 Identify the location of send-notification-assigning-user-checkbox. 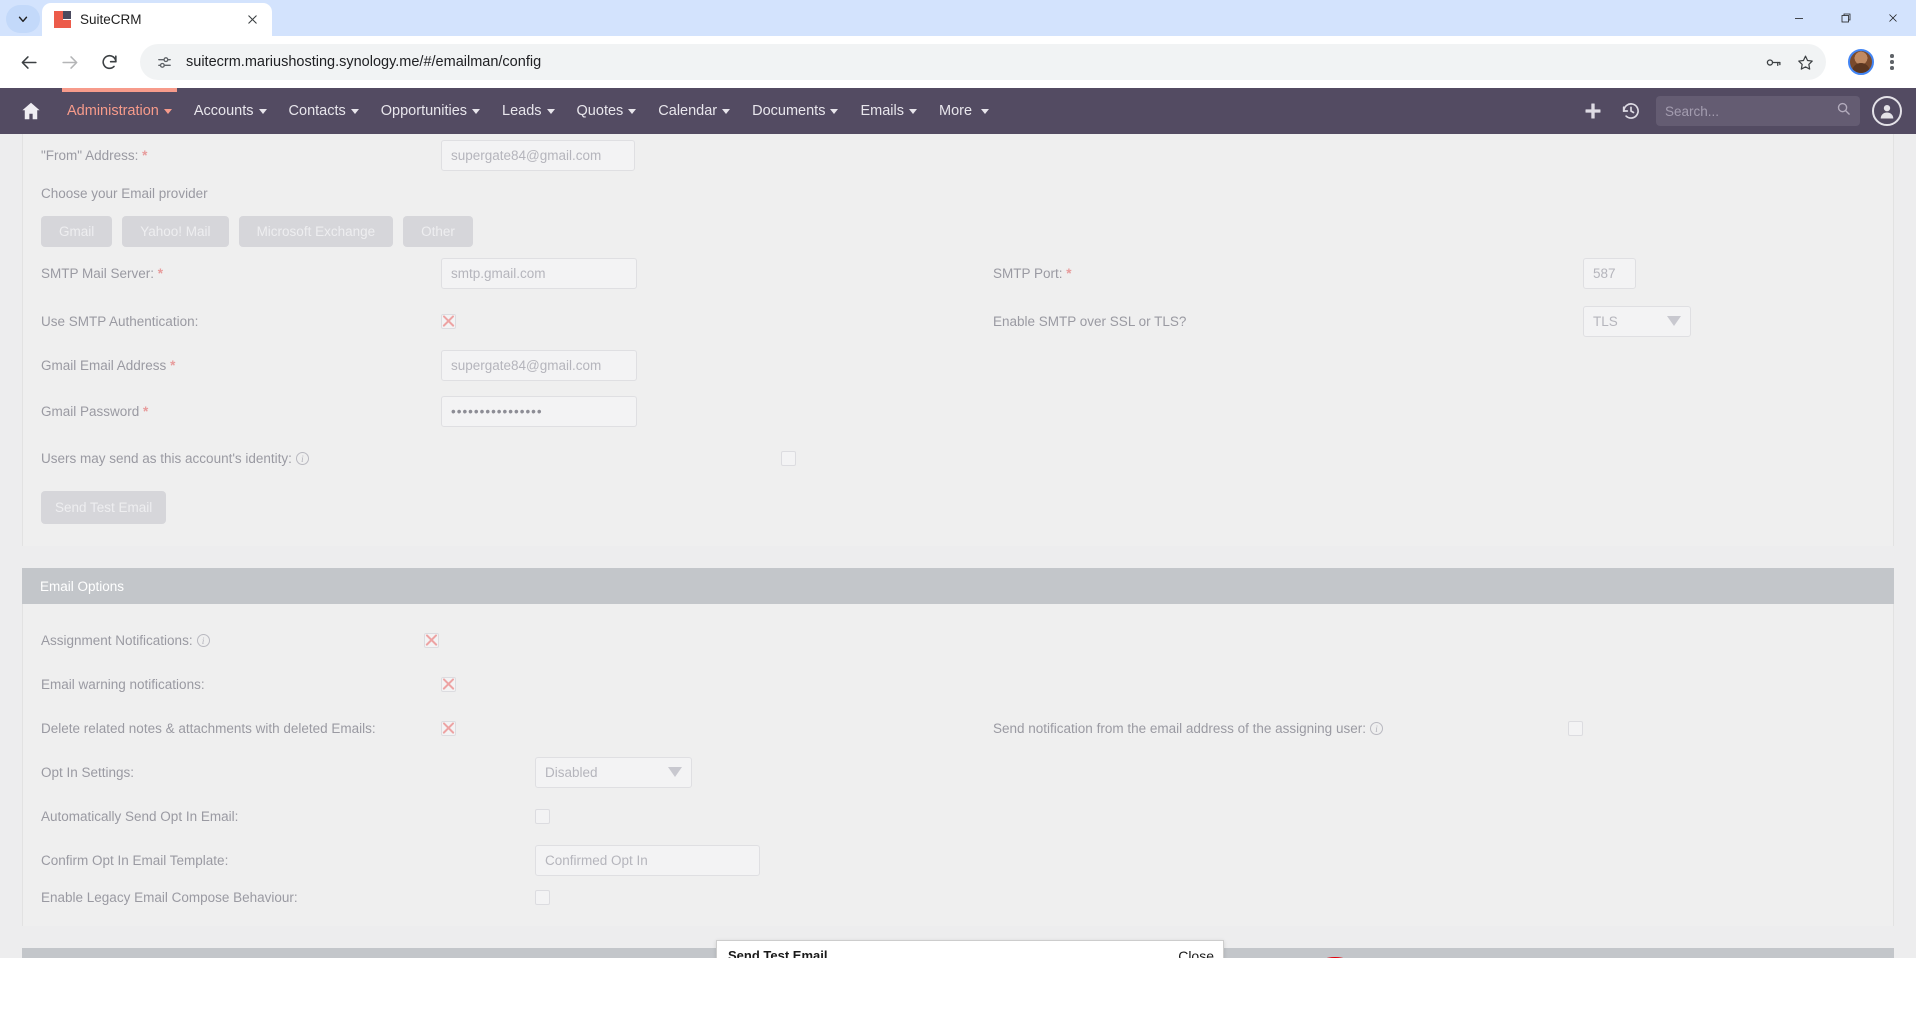
(1575, 728).